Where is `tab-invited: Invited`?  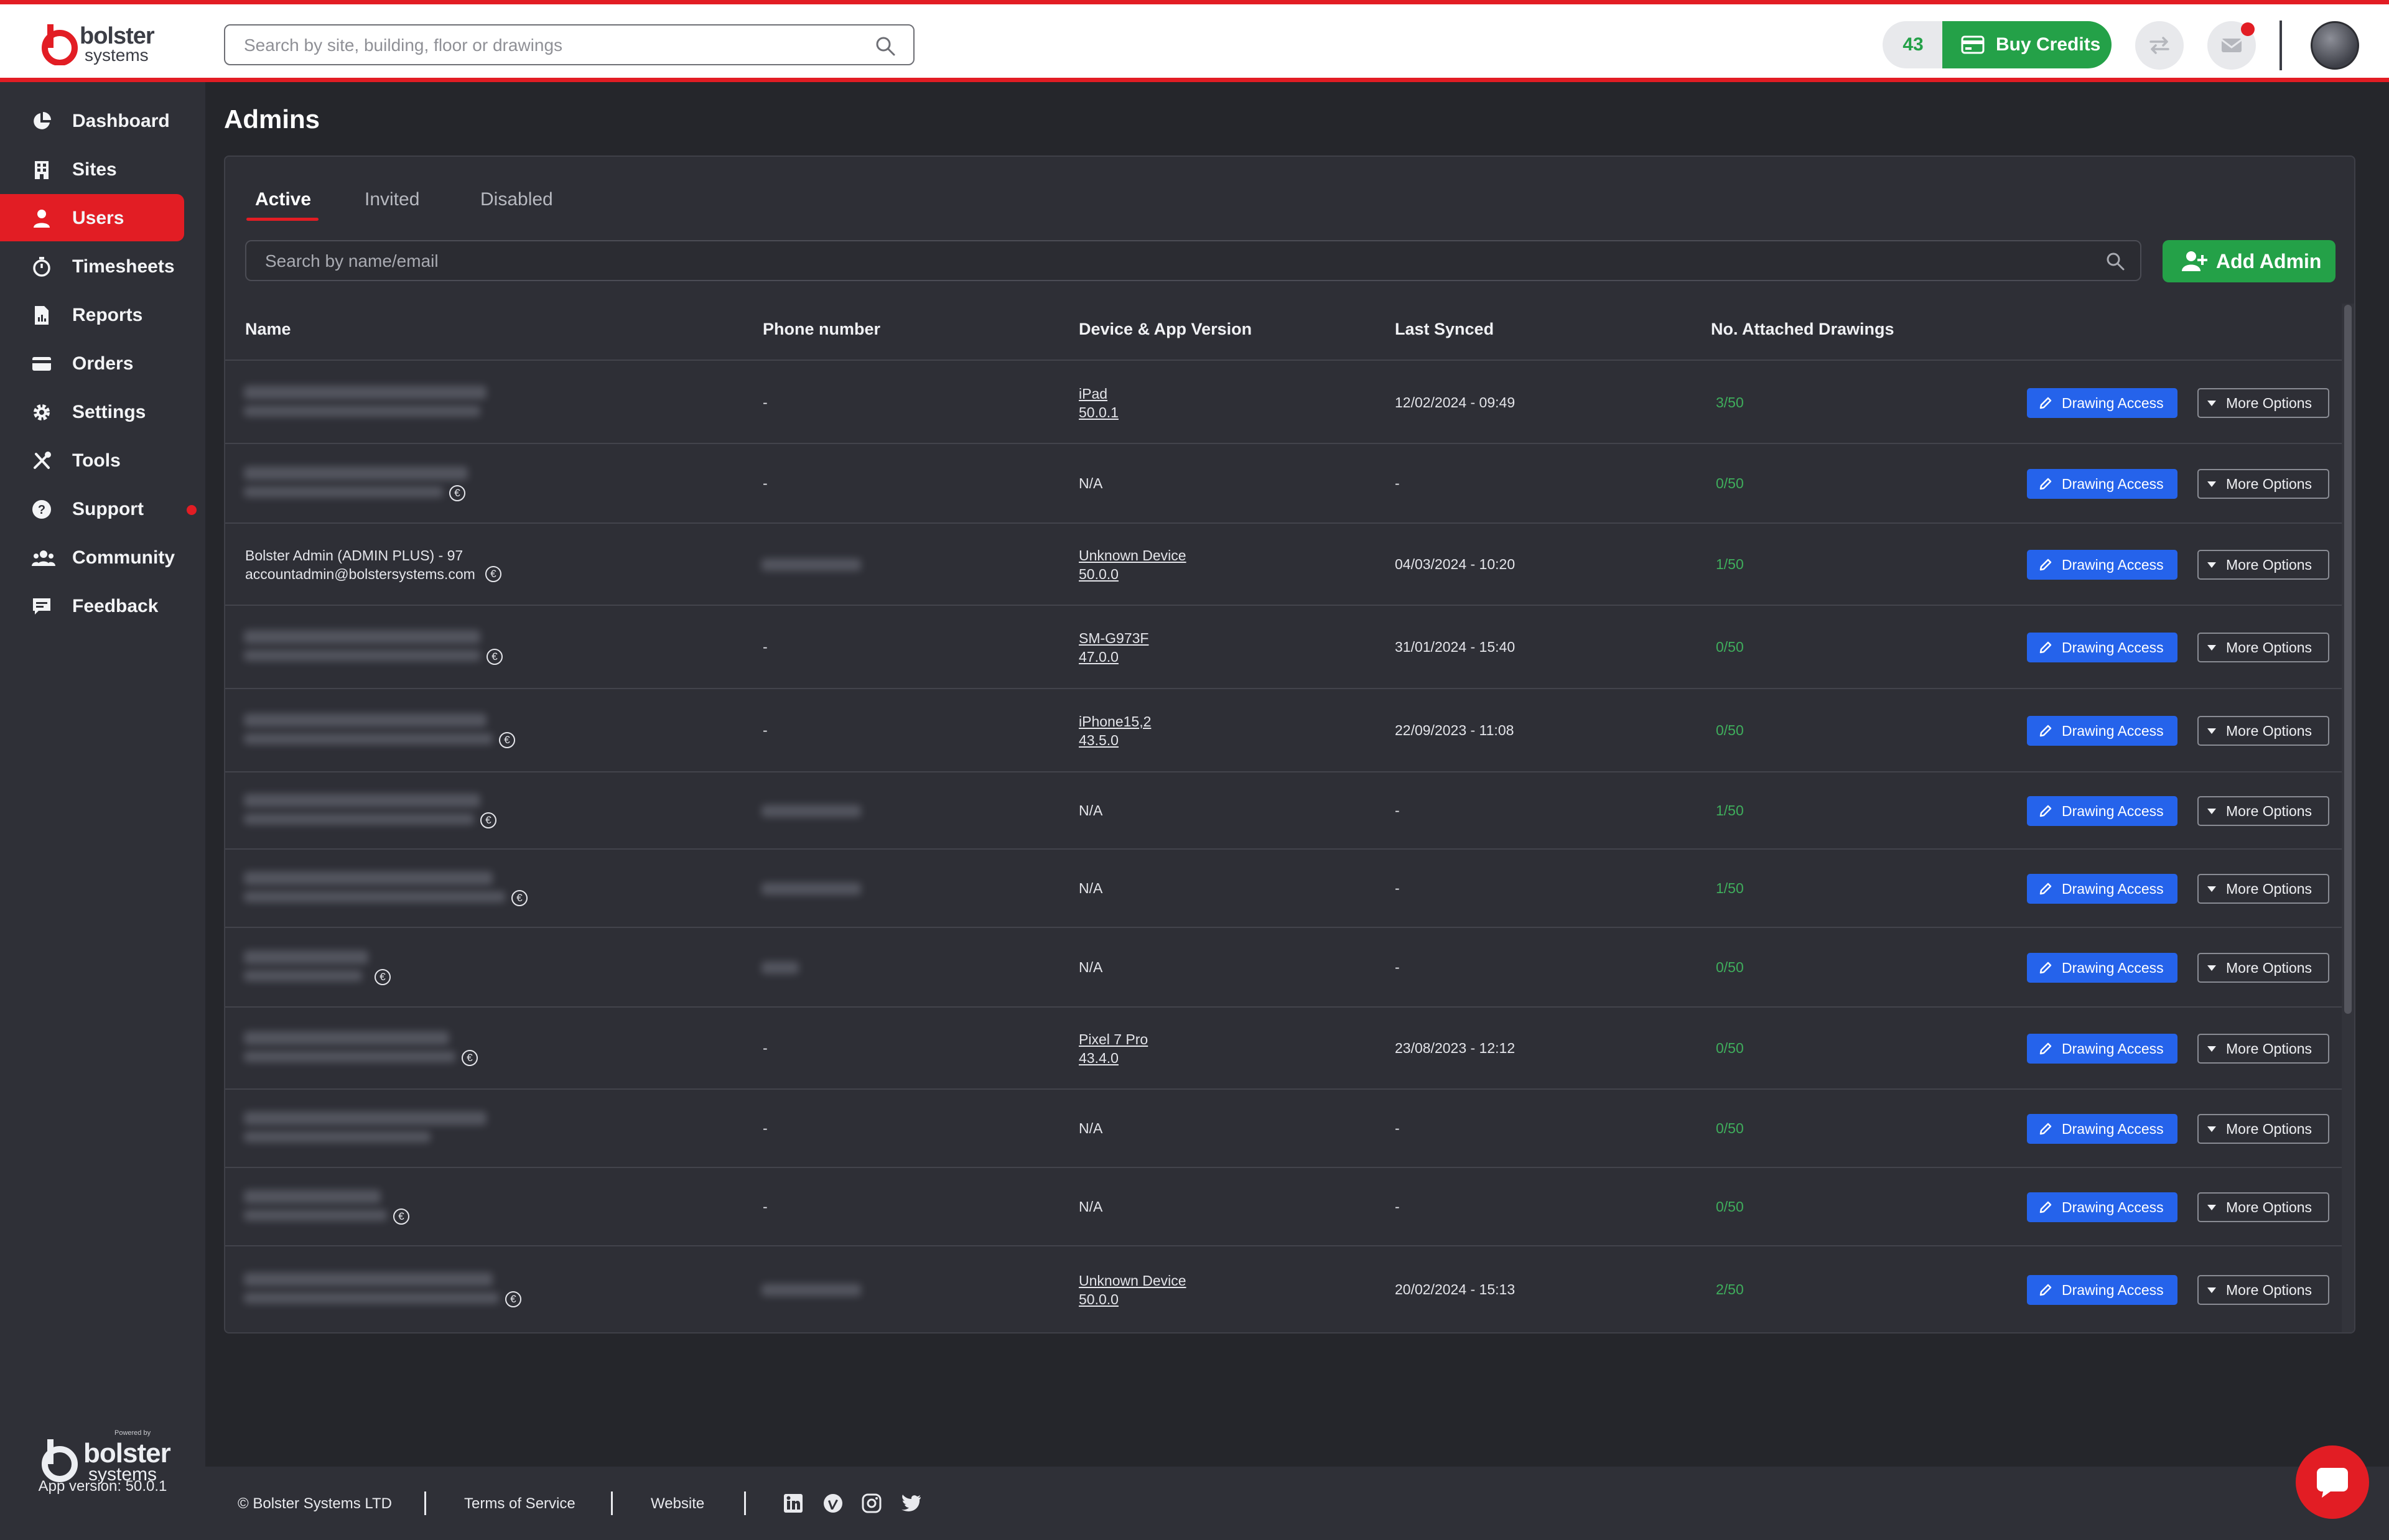 tab-invited: Invited is located at coordinates (392, 199).